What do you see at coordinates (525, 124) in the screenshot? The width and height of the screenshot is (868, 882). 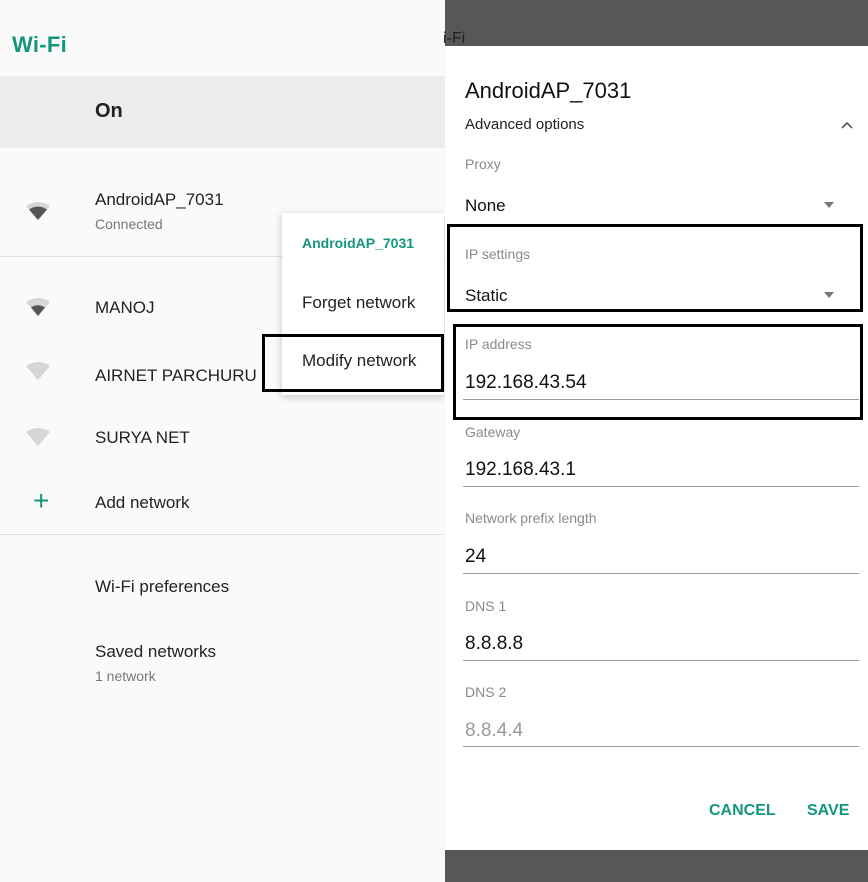 I see `advanced-options-label: Advanced options` at bounding box center [525, 124].